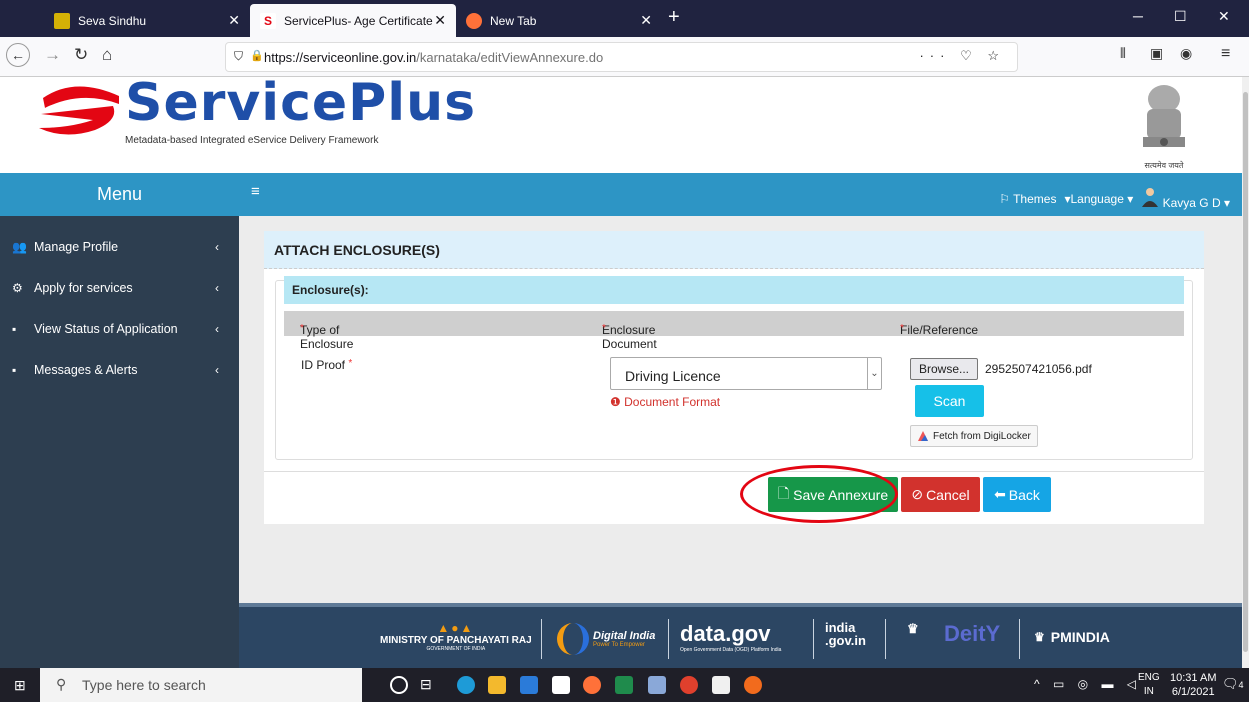  What do you see at coordinates (1156, 53) in the screenshot?
I see `sidebar-toggle-icon: ▣` at bounding box center [1156, 53].